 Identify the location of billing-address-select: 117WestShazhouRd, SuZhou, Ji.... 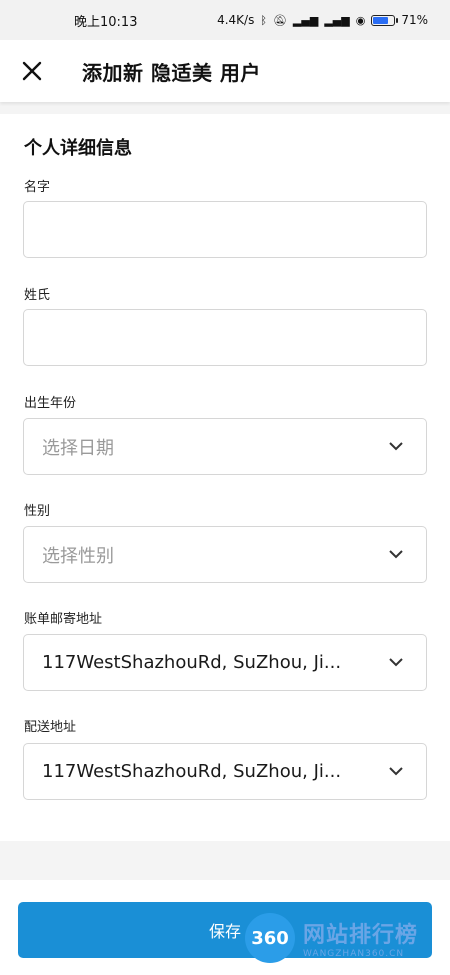
(225, 662).